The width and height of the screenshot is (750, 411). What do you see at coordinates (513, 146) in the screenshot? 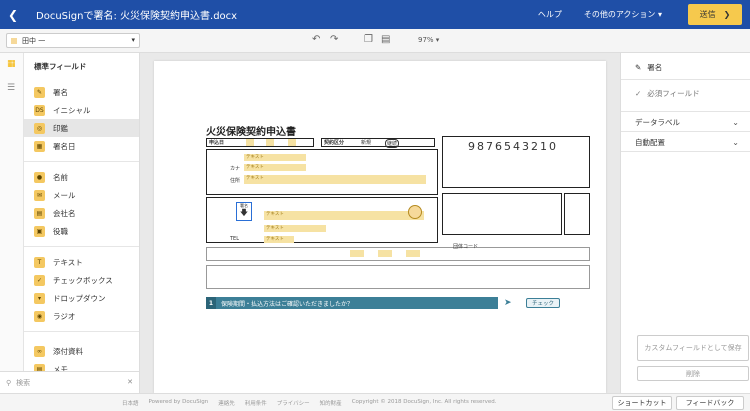
I see `policy-number: 9876543210` at bounding box center [513, 146].